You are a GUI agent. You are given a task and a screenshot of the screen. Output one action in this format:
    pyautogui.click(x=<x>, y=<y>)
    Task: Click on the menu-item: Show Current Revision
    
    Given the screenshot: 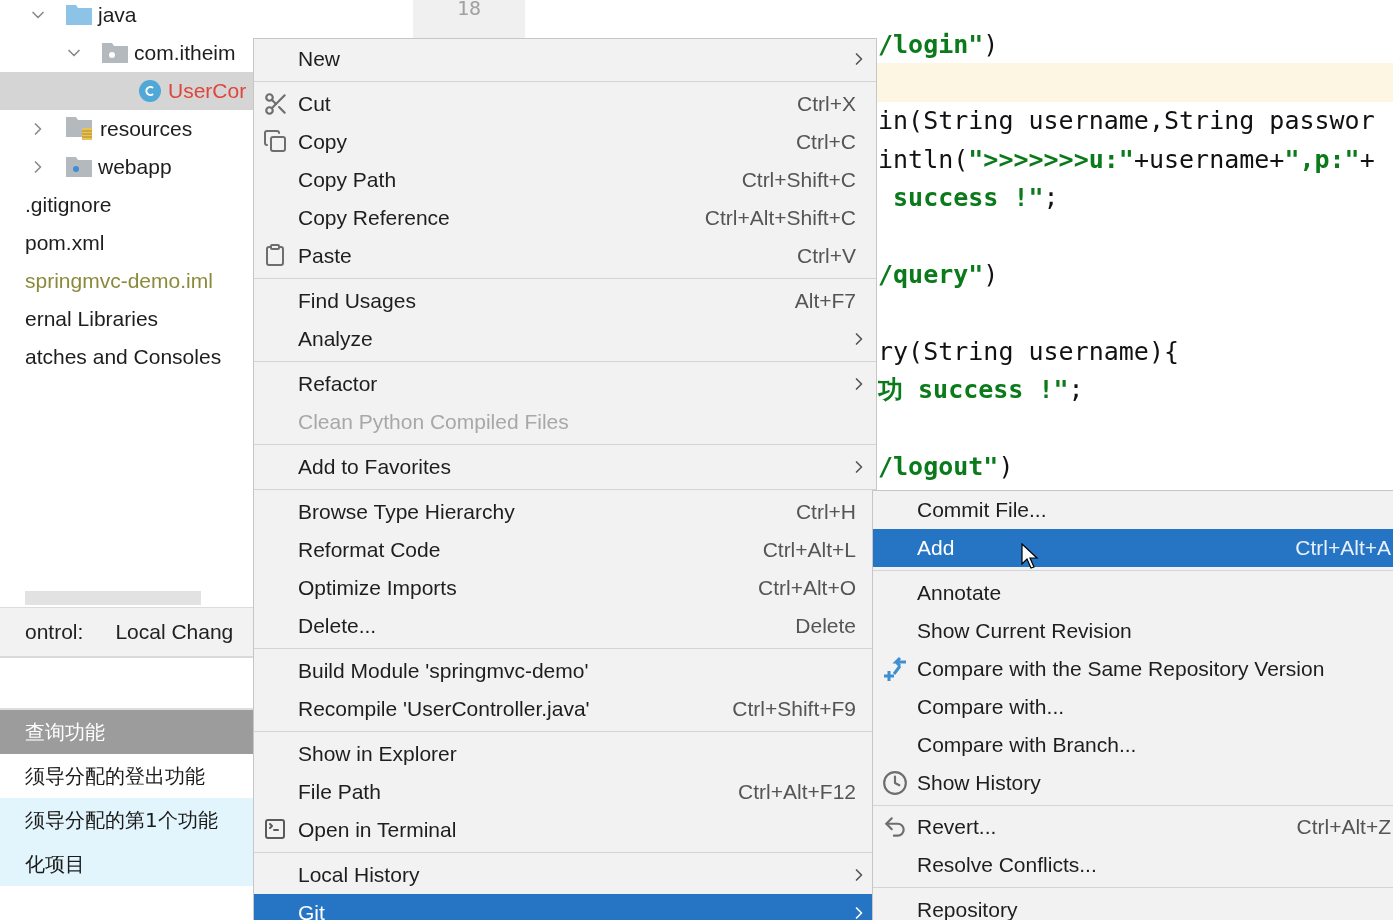 What is the action you would take?
    pyautogui.click(x=1133, y=630)
    